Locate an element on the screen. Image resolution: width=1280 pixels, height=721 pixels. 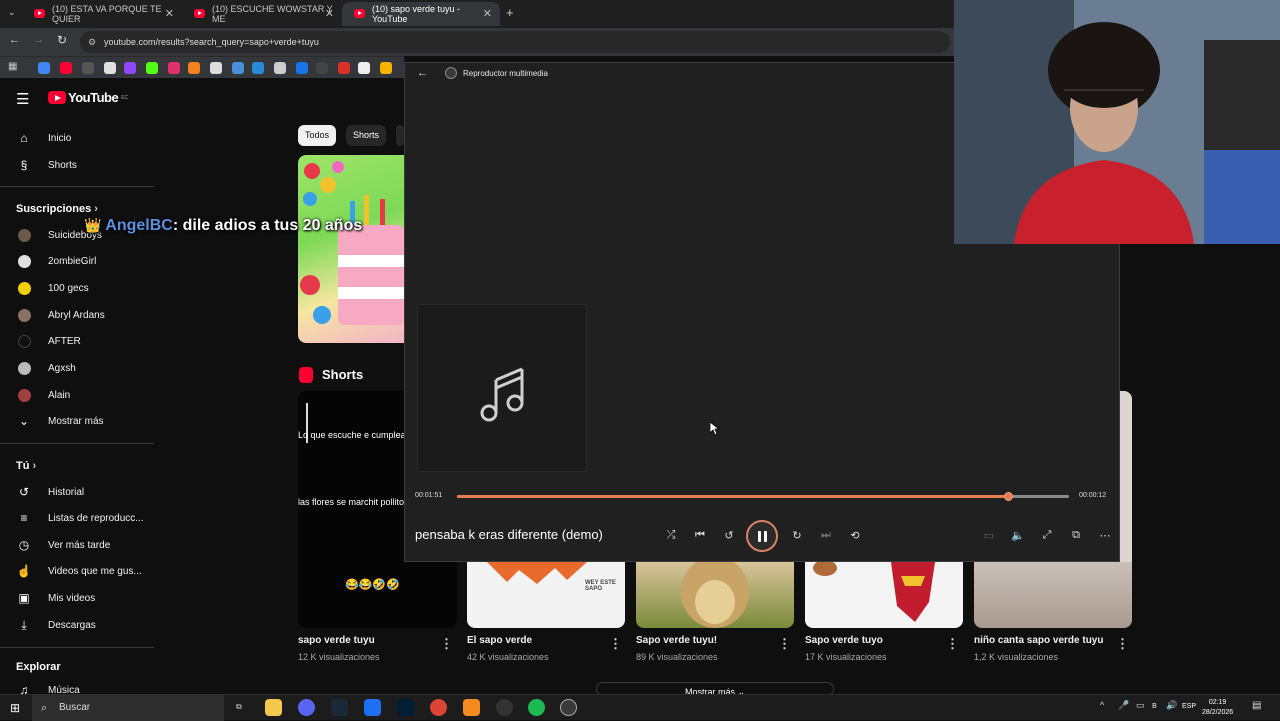
youtube-logo: YouTube EC is located at coordinates (88, 97).